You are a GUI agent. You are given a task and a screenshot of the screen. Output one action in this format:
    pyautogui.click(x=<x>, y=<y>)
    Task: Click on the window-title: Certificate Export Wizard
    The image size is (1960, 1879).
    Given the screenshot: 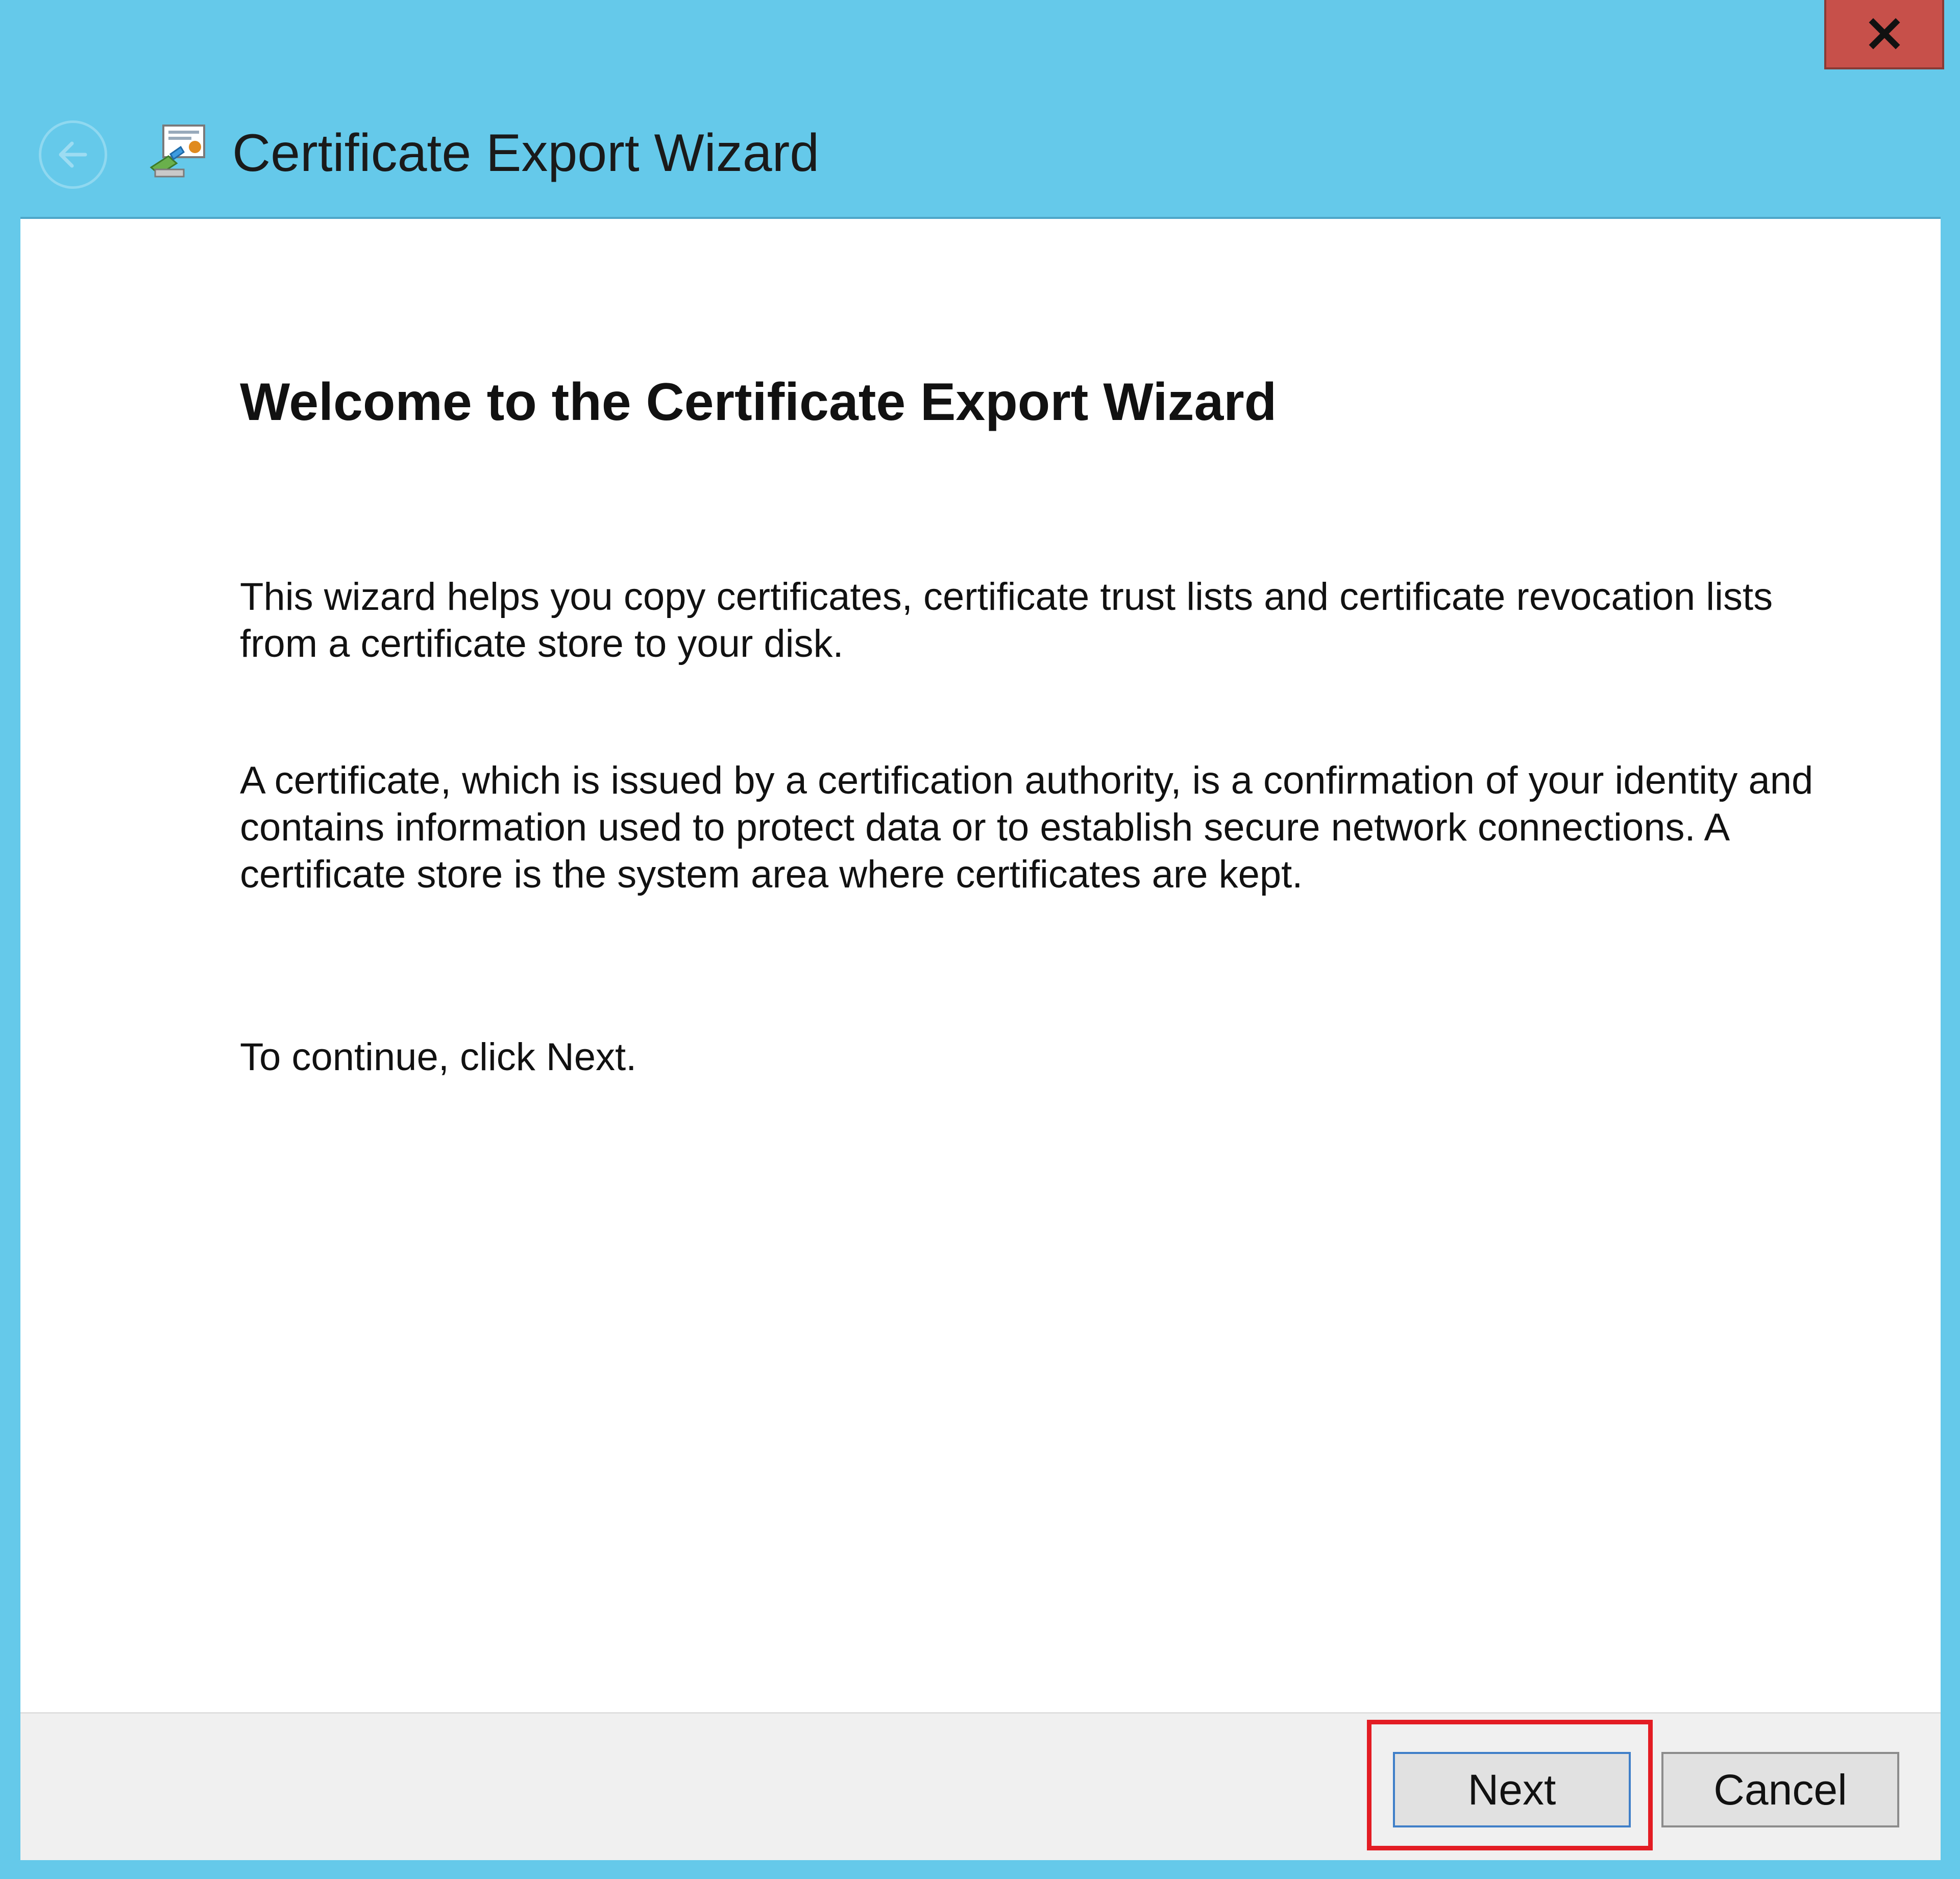 What is the action you would take?
    pyautogui.click(x=526, y=153)
    